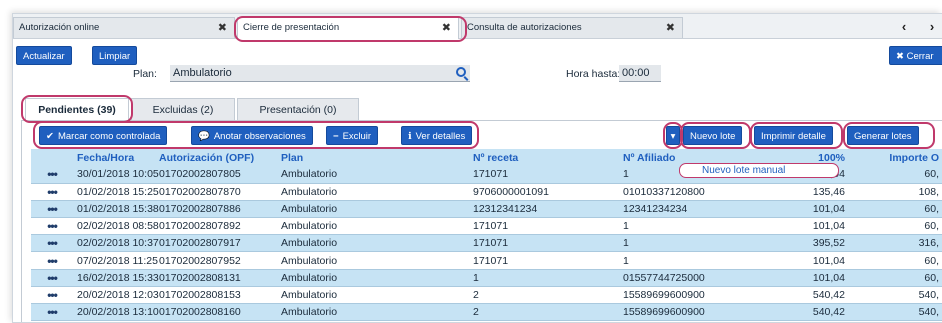 This screenshot has height=323, width=942. I want to click on info-icon: ℹ, so click(410, 136).